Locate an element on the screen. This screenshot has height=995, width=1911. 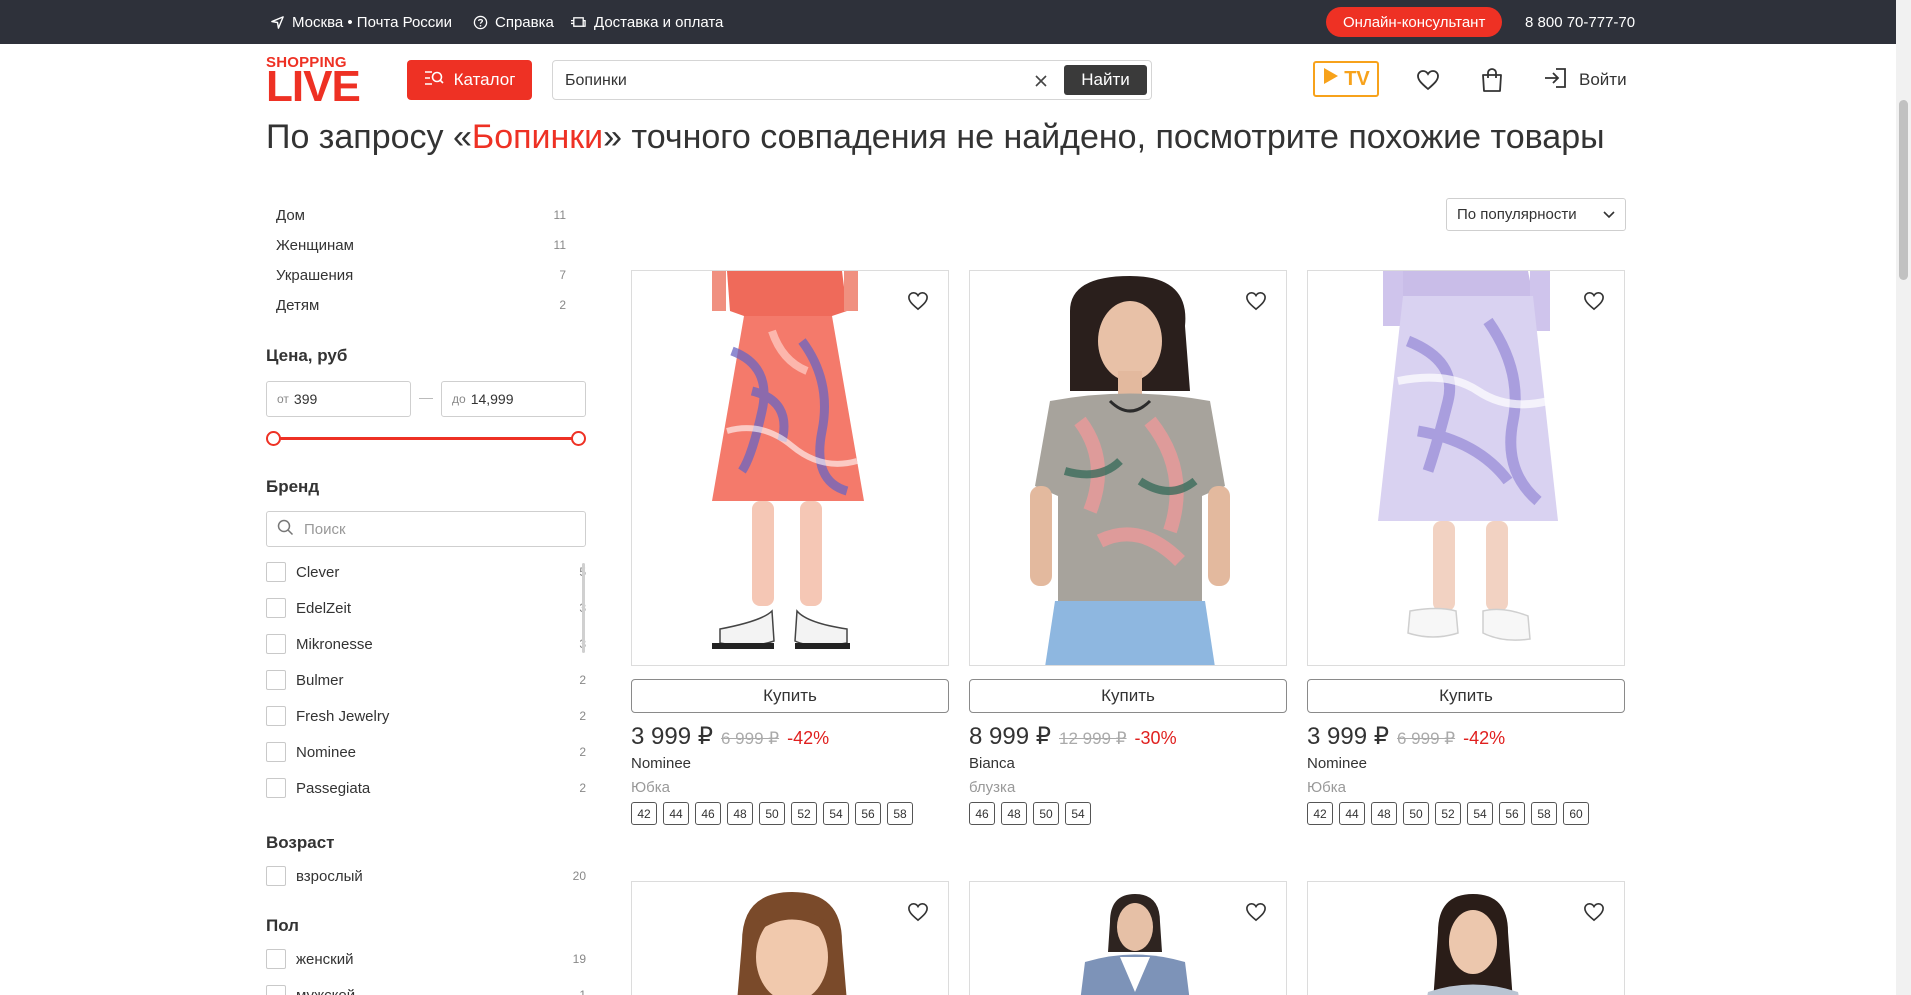
price-from-field: от 399 is located at coordinates (338, 399).